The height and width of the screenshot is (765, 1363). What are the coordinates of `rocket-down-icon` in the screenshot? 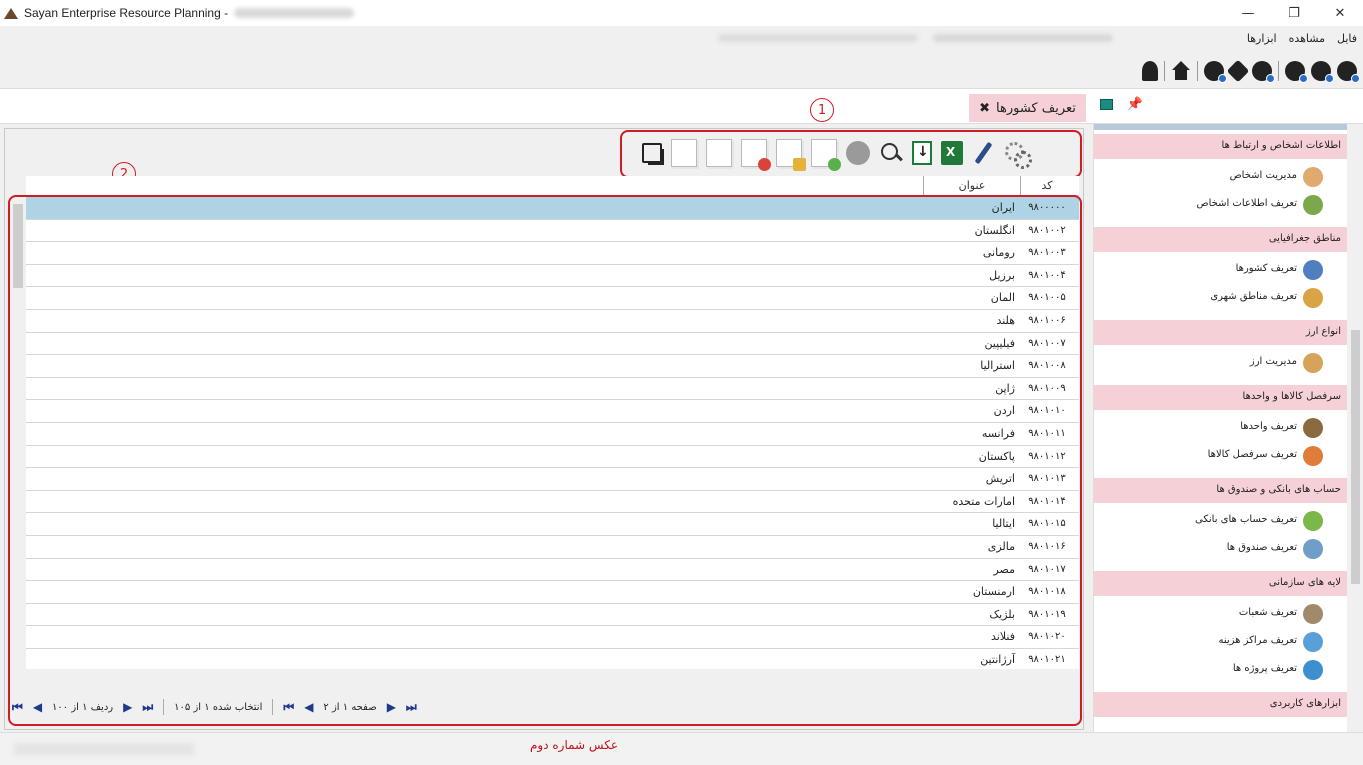 It's located at (1215, 72).